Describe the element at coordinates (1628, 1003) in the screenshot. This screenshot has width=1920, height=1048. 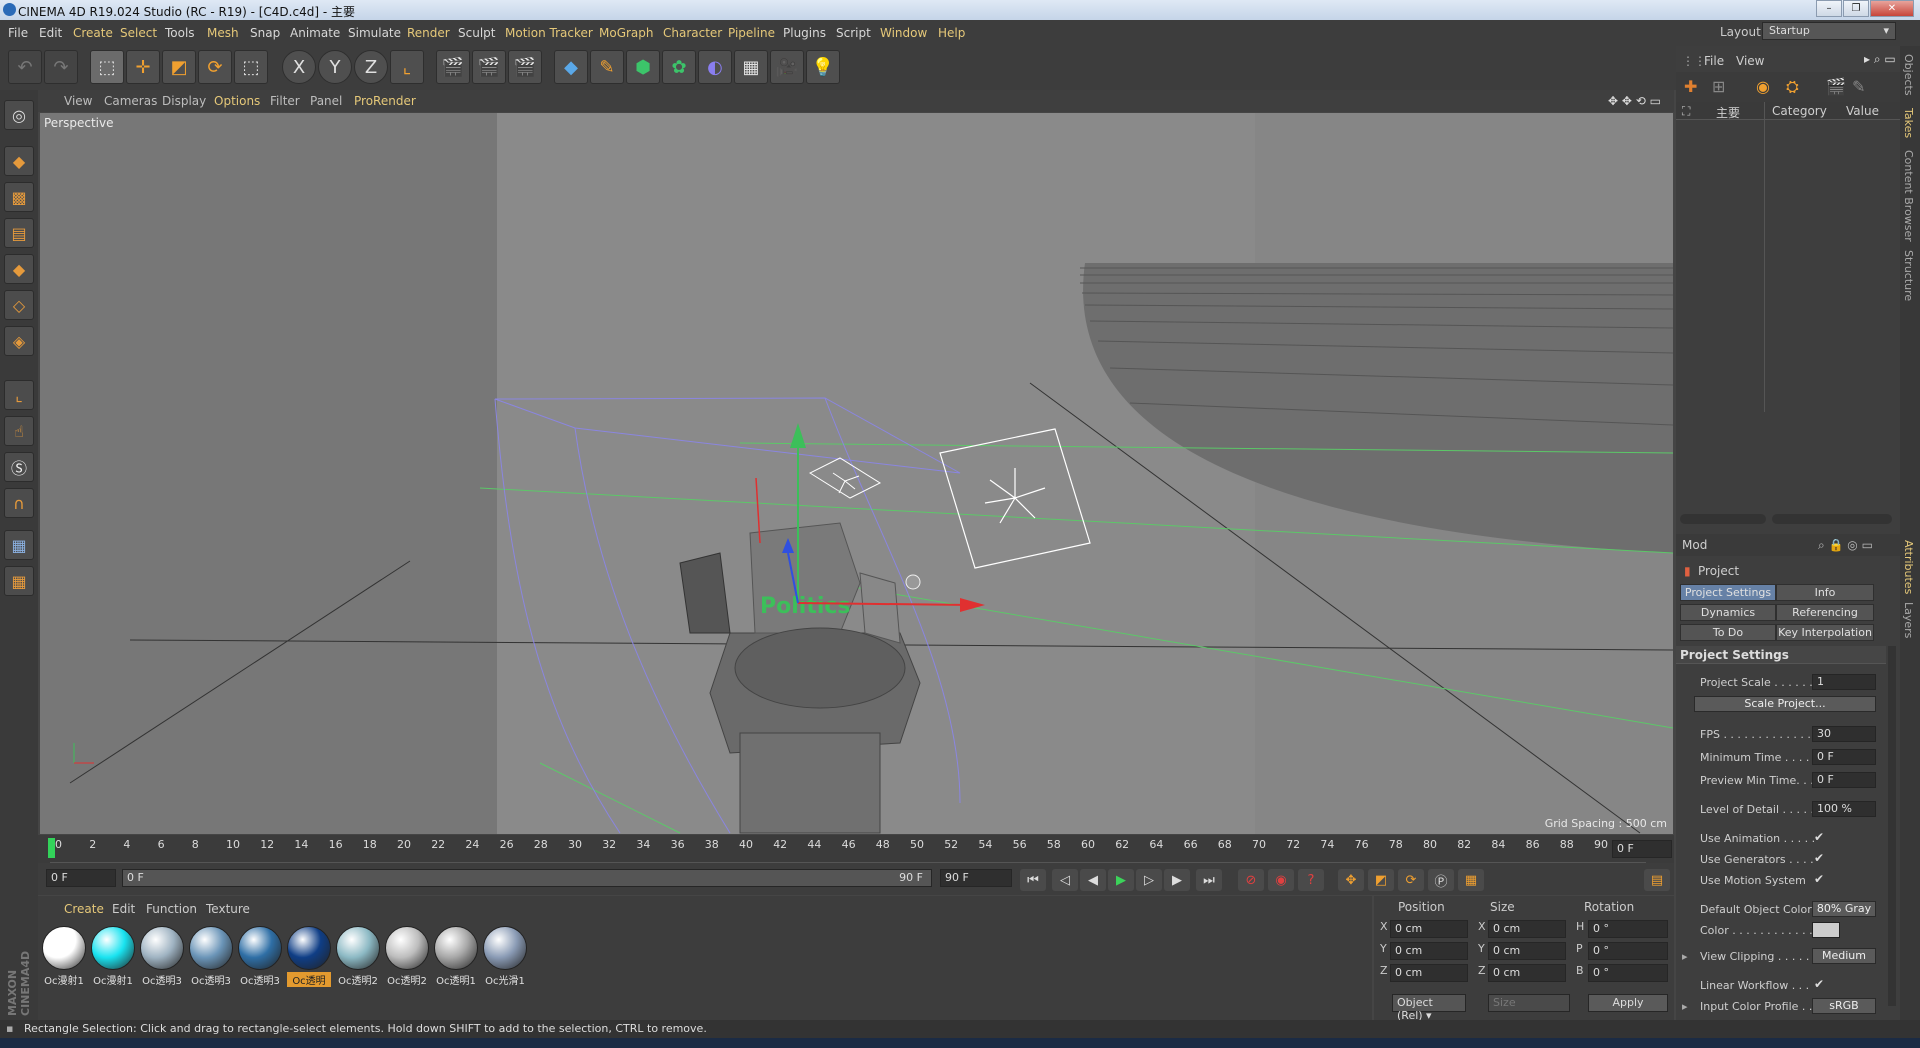
I see `apply-button: Apply` at that location.